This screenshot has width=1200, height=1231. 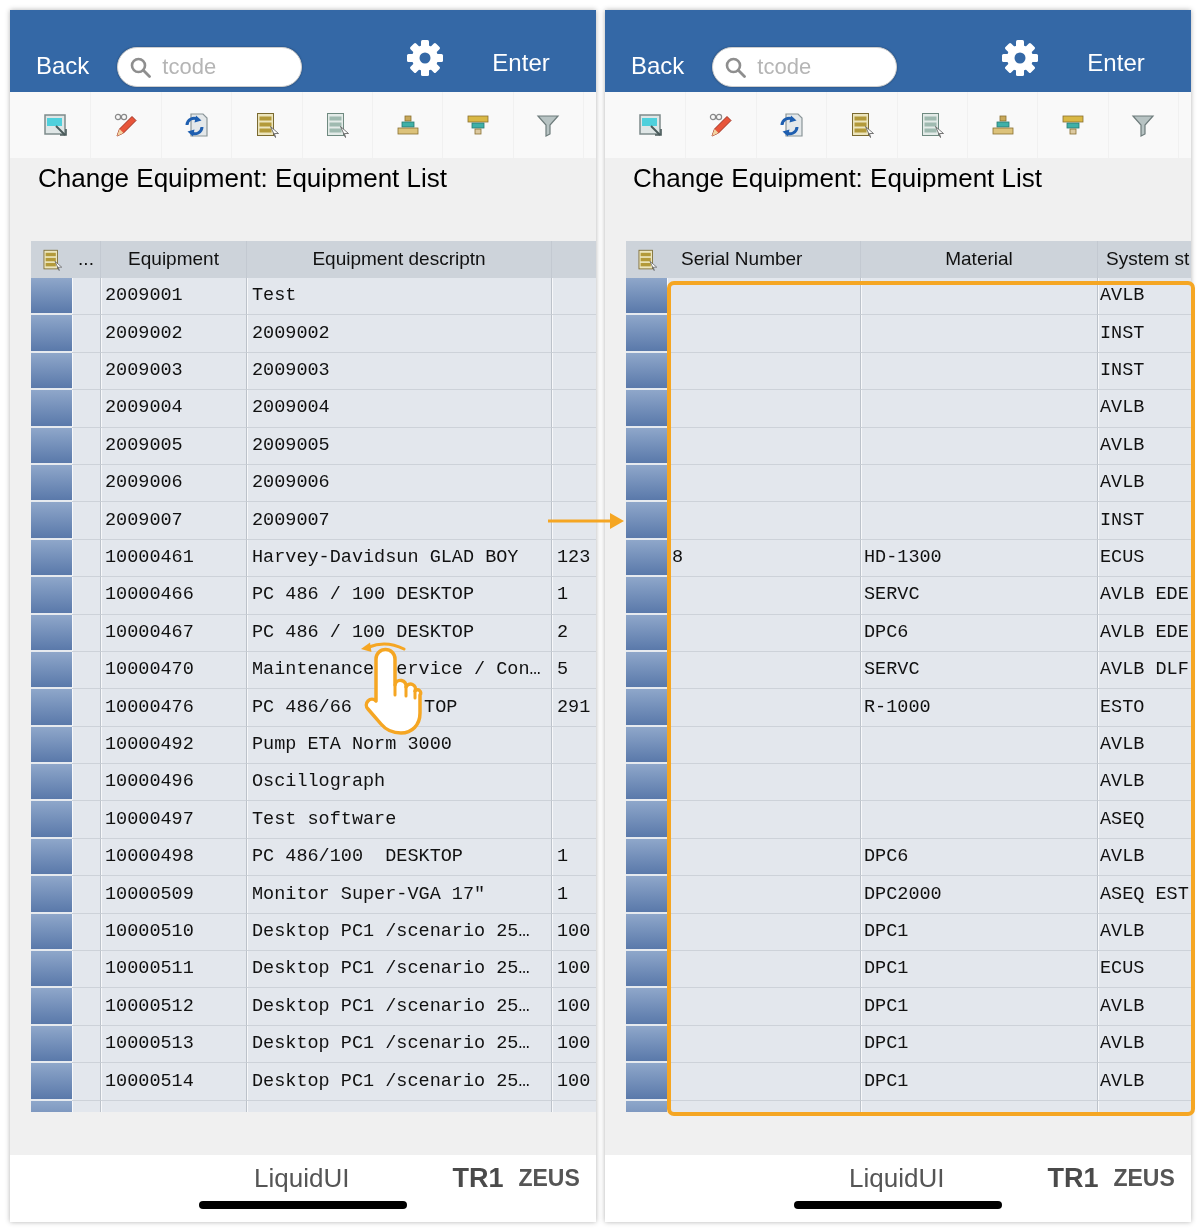 What do you see at coordinates (174, 745) in the screenshot?
I see `table-cell: 10000492` at bounding box center [174, 745].